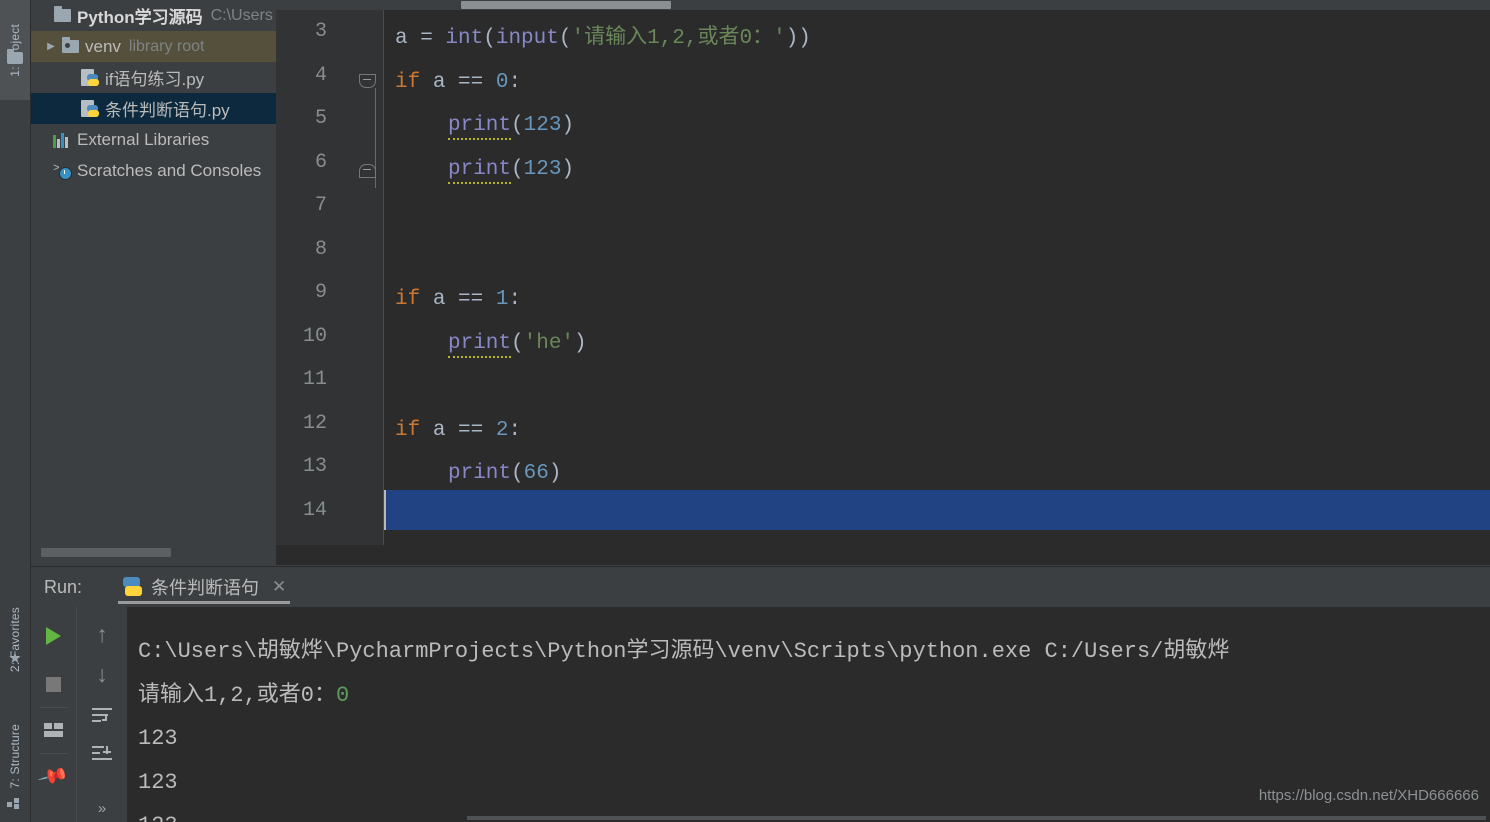 The width and height of the screenshot is (1490, 822). I want to click on line-number: 3, so click(320, 31).